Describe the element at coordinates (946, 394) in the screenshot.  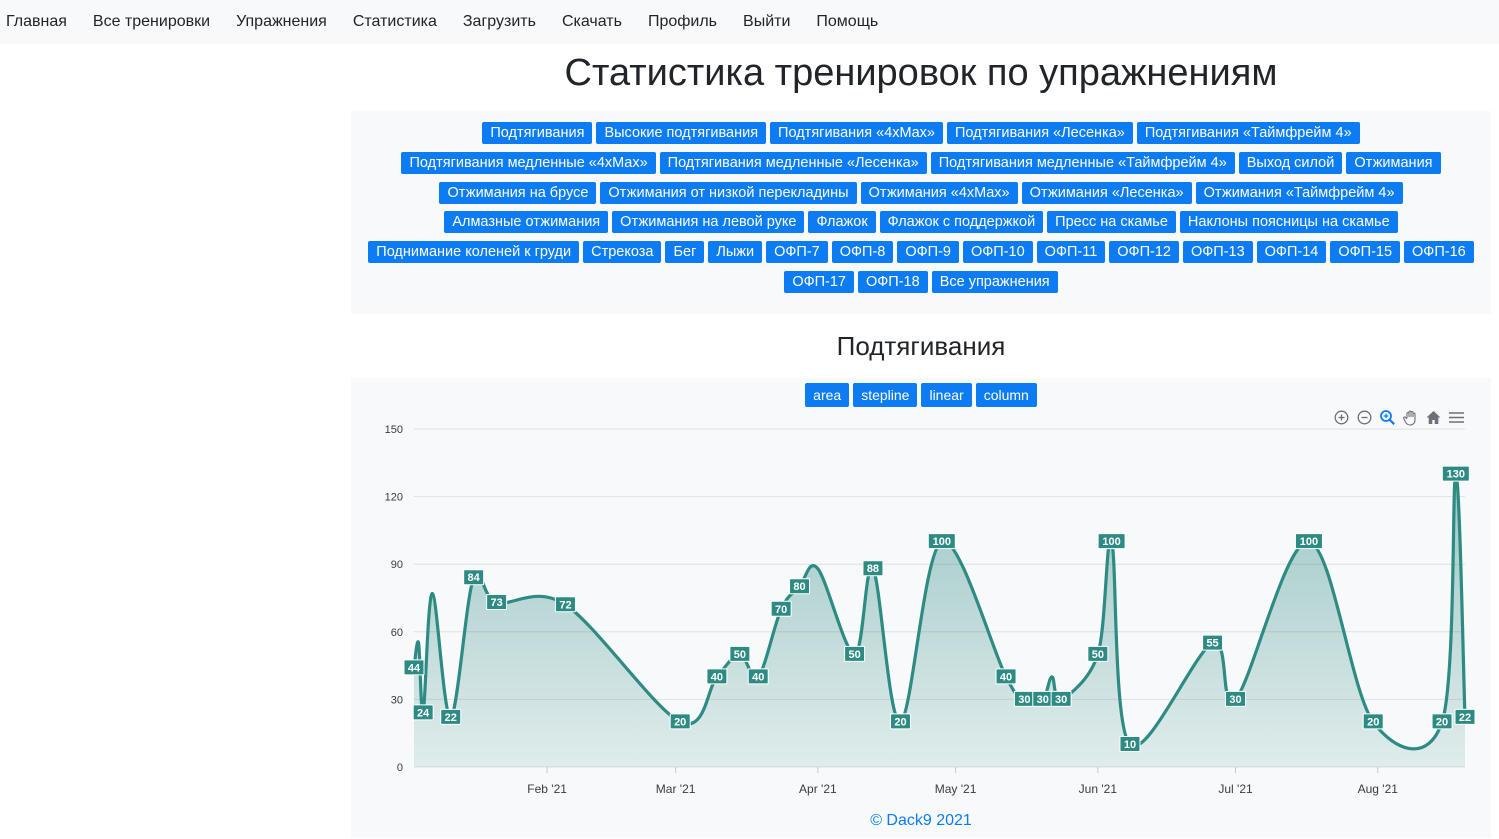
I see `chart-type-linear-button: linear` at that location.